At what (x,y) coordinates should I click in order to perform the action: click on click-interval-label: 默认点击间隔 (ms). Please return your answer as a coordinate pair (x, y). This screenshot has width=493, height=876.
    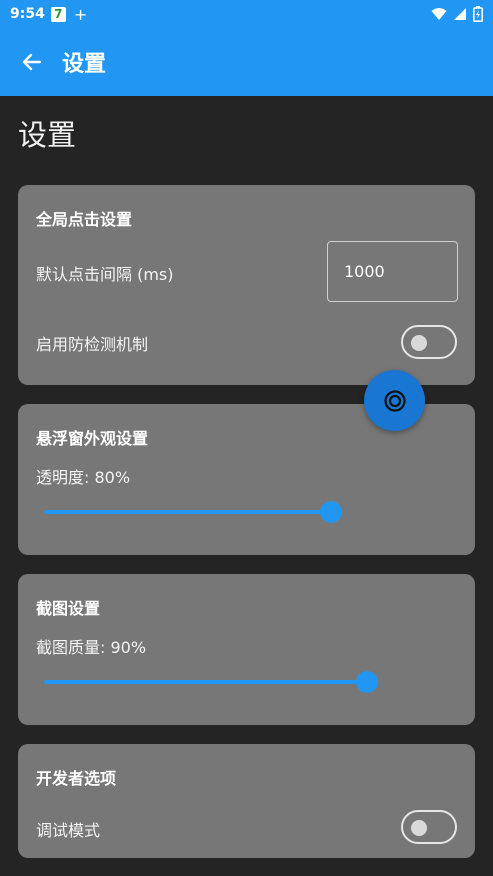
    Looking at the image, I should click on (105, 274).